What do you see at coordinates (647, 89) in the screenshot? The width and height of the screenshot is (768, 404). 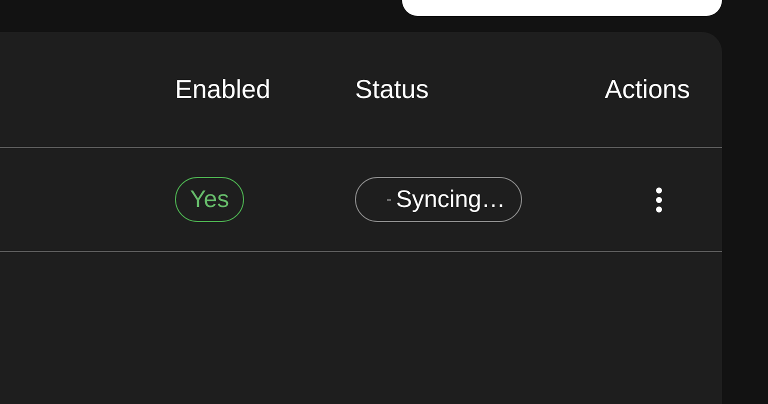 I see `column-header: Actions` at bounding box center [647, 89].